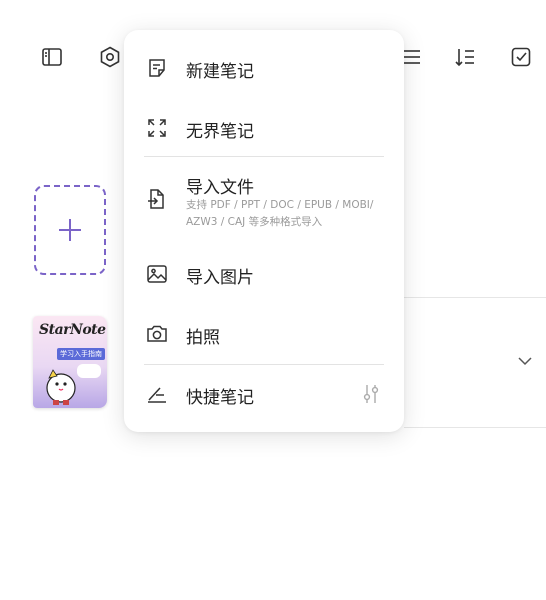  What do you see at coordinates (157, 199) in the screenshot?
I see `import-file-icon` at bounding box center [157, 199].